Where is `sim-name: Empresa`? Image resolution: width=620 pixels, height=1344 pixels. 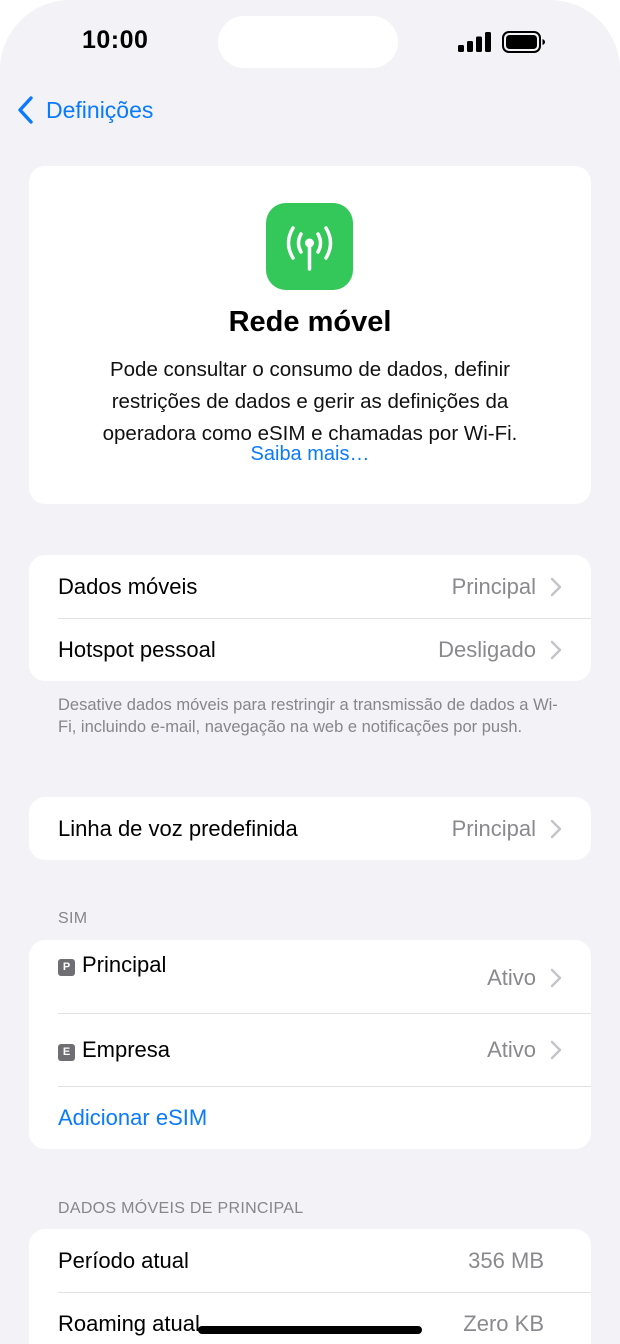 sim-name: Empresa is located at coordinates (126, 1049).